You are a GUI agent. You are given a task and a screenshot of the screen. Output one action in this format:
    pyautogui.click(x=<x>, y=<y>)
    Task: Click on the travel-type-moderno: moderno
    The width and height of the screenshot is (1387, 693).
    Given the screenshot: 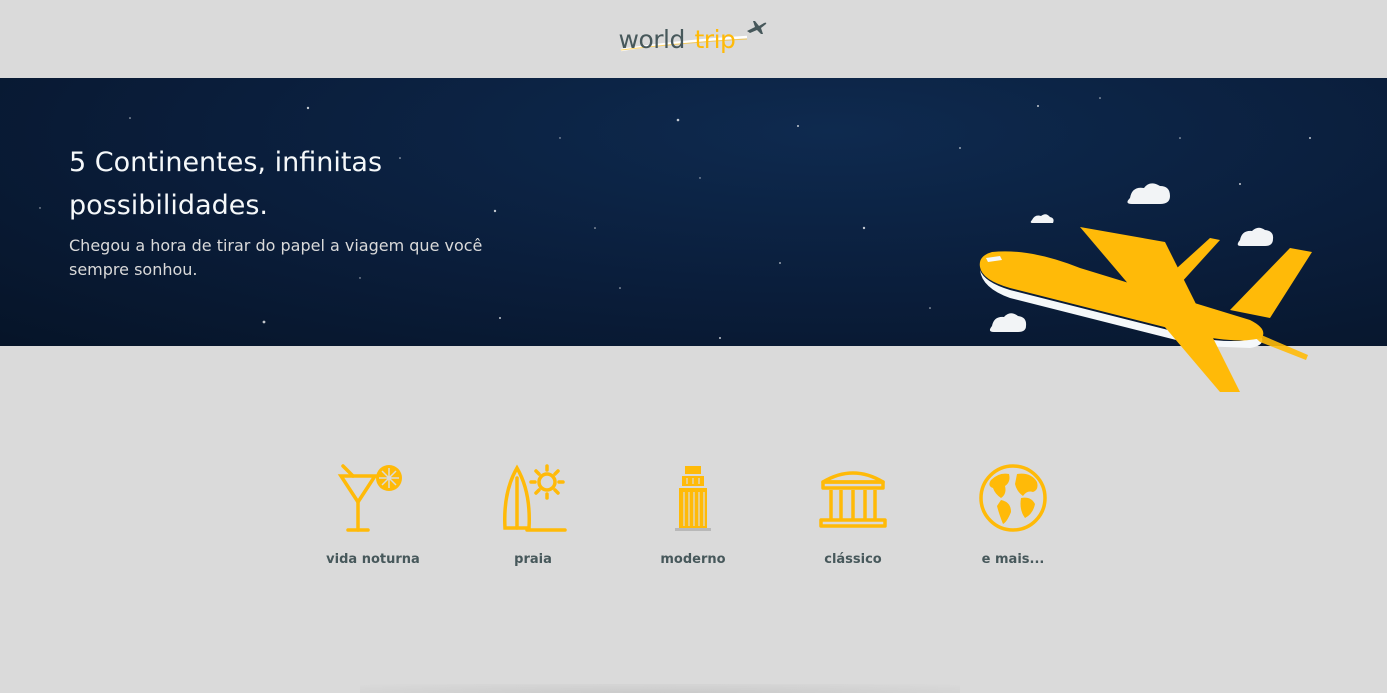 What is the action you would take?
    pyautogui.click(x=693, y=517)
    